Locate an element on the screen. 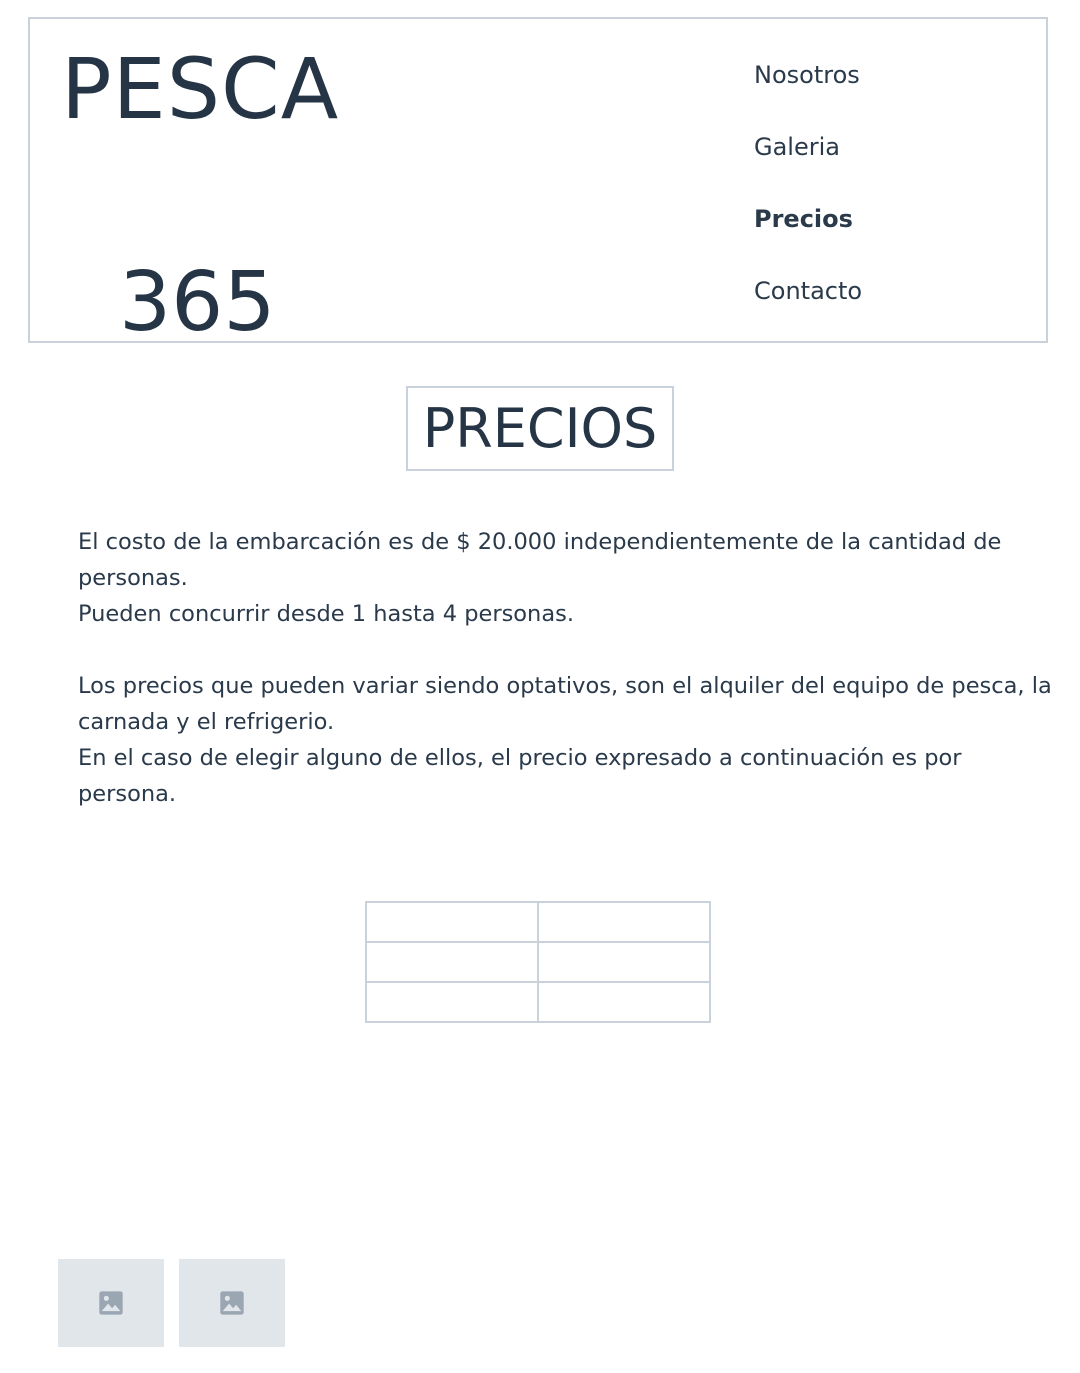  logo-text-365: 365 is located at coordinates (197, 303).